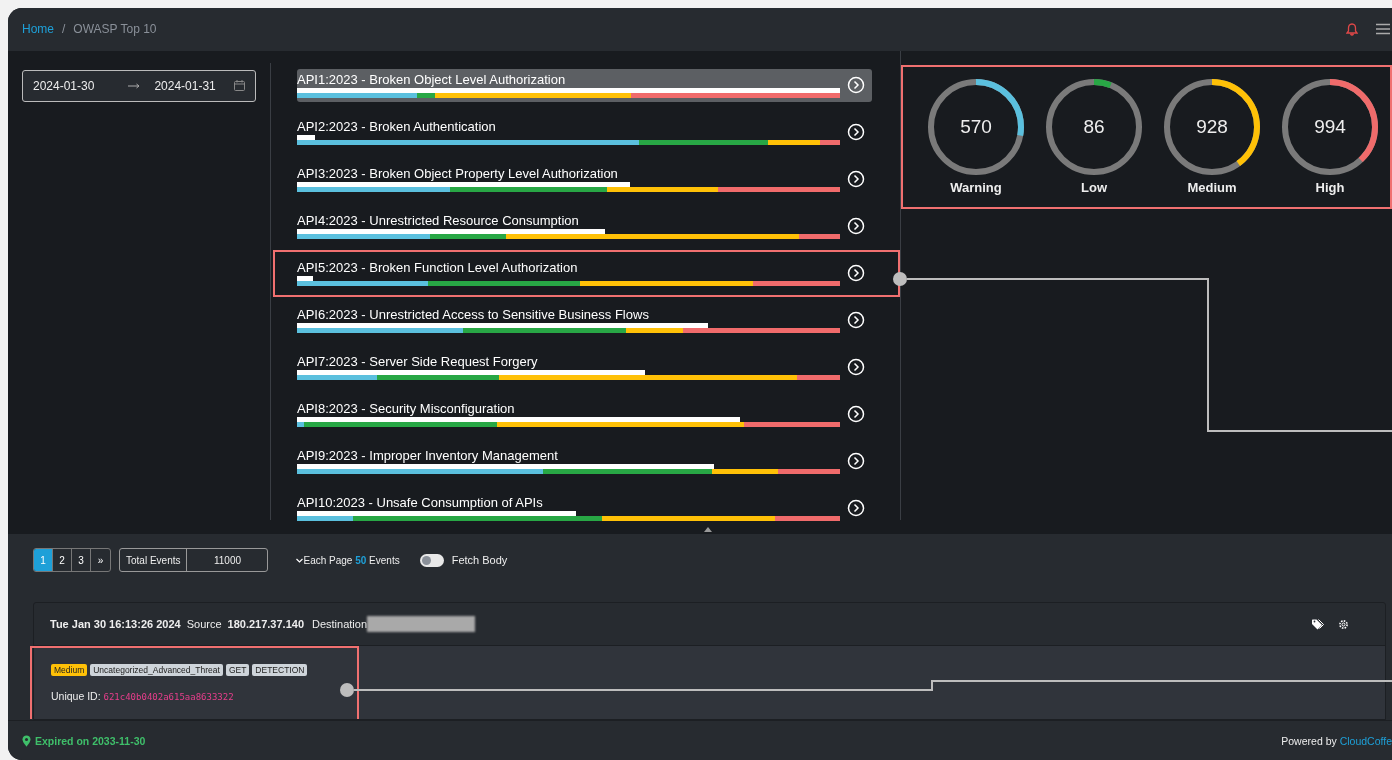 The image size is (1392, 760). Describe the element at coordinates (1365, 740) in the screenshot. I see `brand-link: CloudCoffe` at that location.